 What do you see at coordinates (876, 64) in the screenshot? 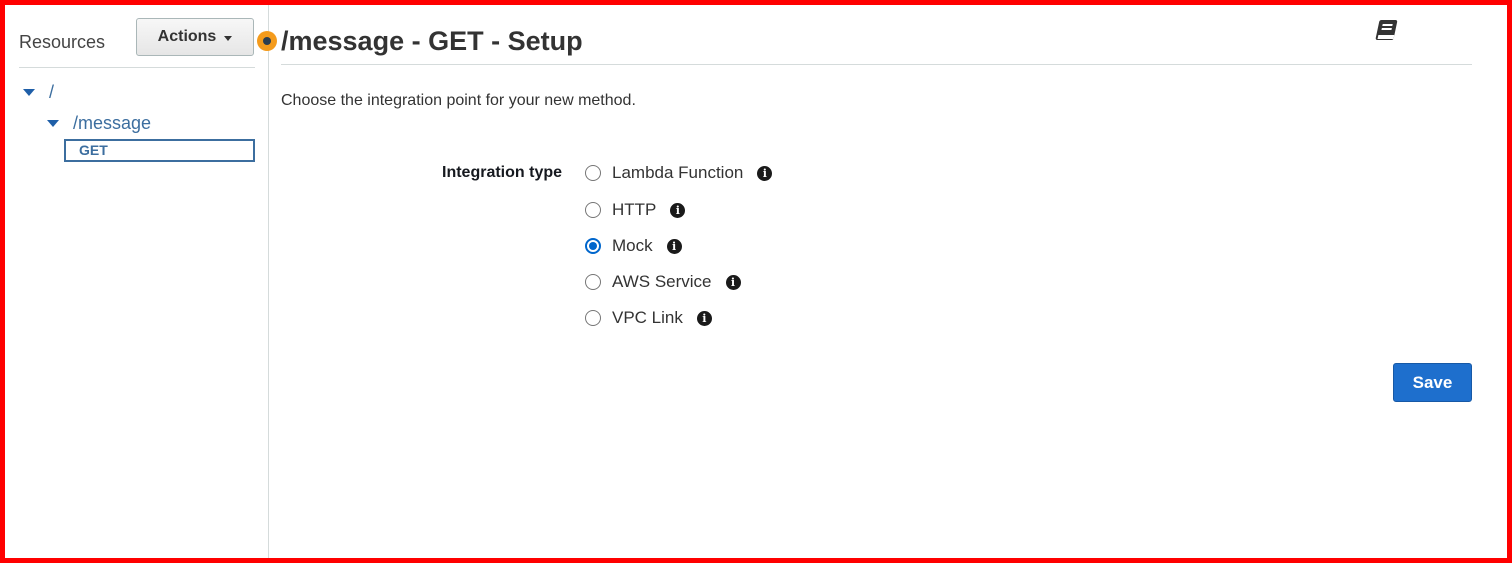
I see `title-divider` at bounding box center [876, 64].